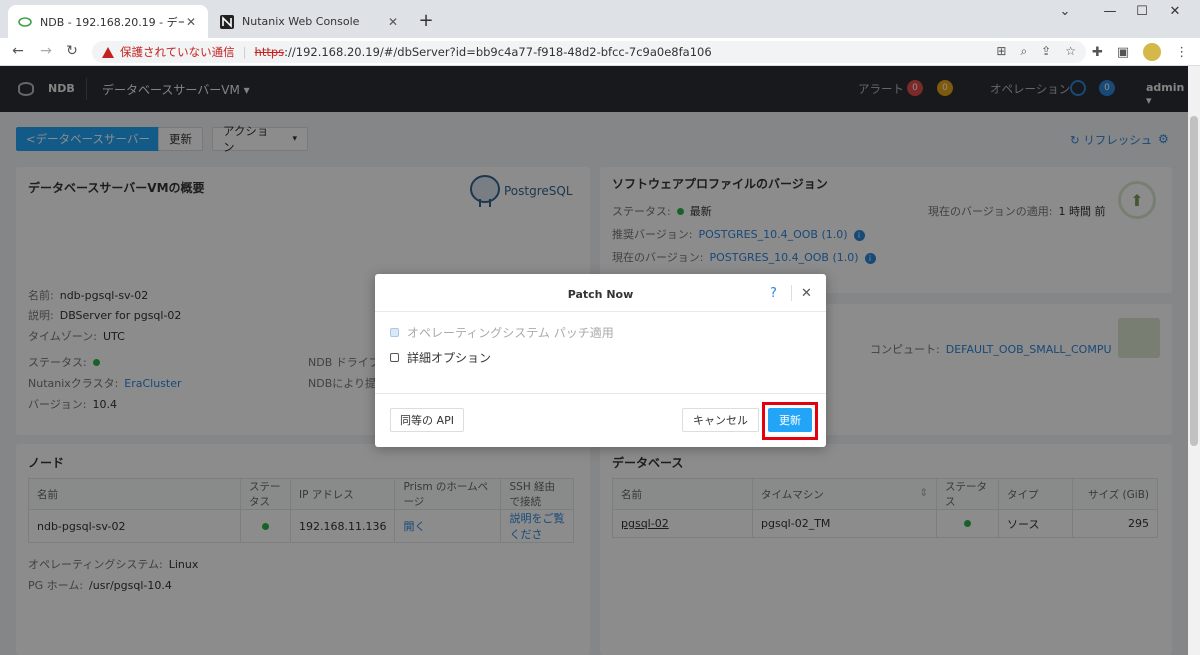 The width and height of the screenshot is (1200, 655). I want to click on translate-icon: ⊞, so click(1001, 51).